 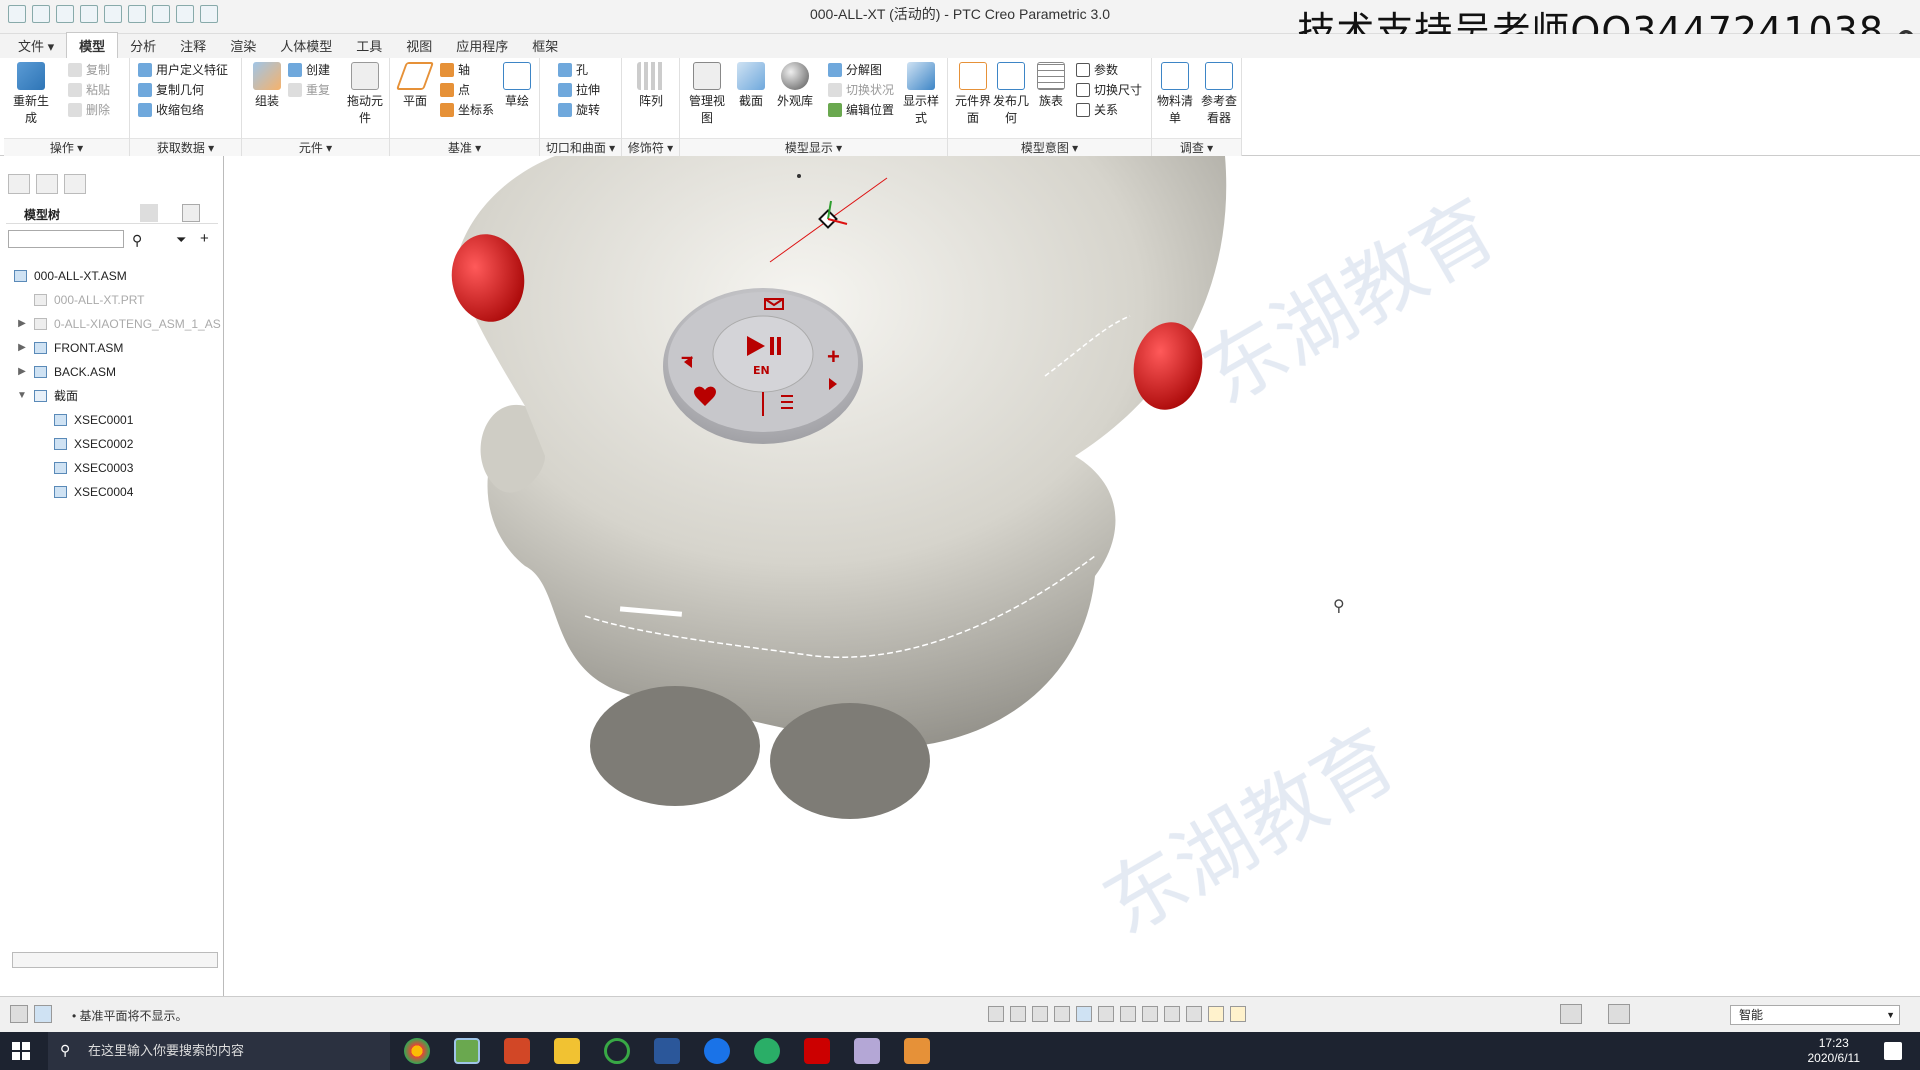 I want to click on edit-position-button: 编辑位置, so click(x=861, y=110).